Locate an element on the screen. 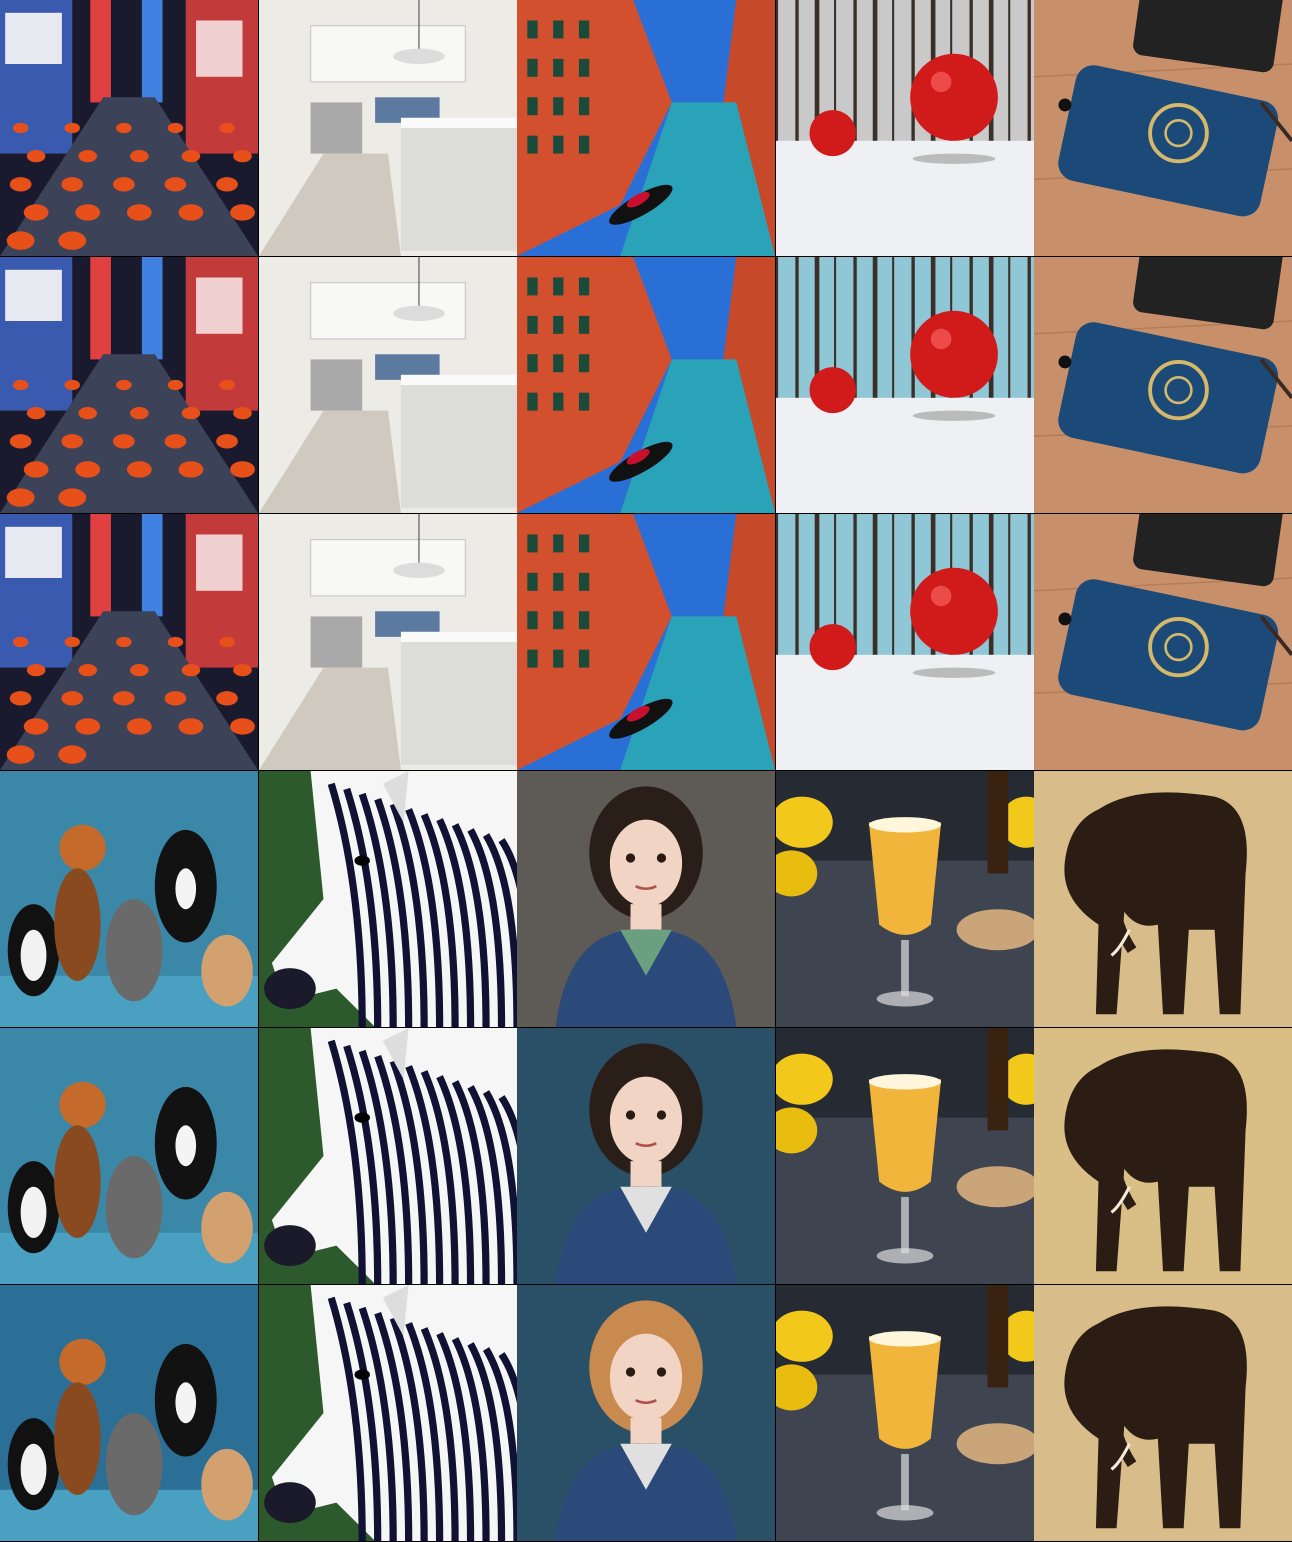 This screenshot has width=1292, height=1542. image-blue-phone-case-method-b is located at coordinates (1163, 385).